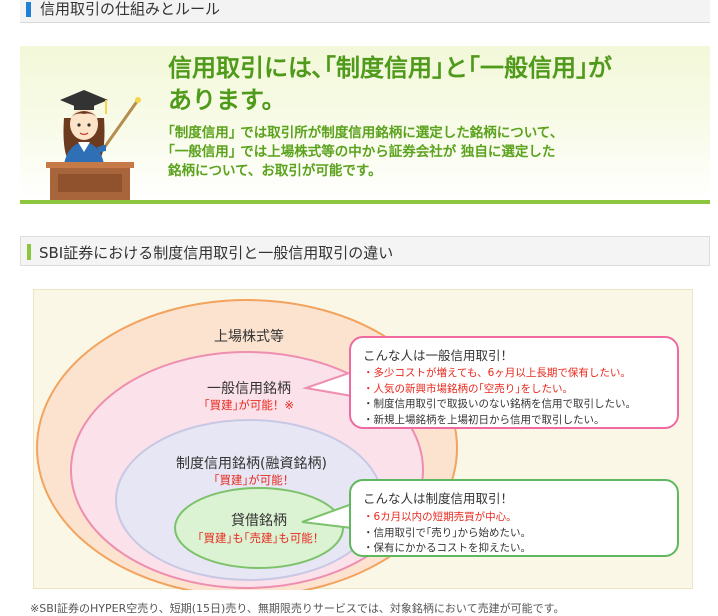 This screenshot has height=616, width=718. I want to click on header-accent-bar, so click(28, 9).